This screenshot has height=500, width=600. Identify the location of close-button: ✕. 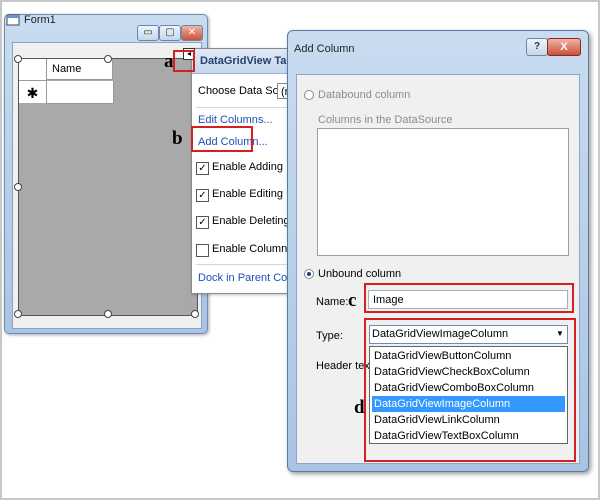
(192, 33).